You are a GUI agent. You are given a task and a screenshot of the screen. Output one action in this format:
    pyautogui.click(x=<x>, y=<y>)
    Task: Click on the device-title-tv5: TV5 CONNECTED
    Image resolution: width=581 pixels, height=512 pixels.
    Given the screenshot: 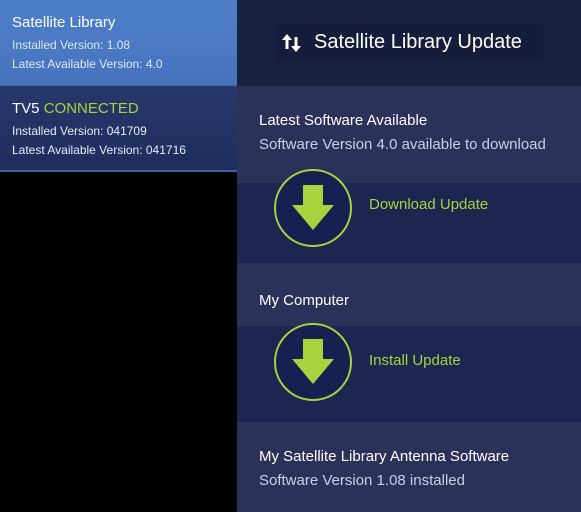 What is the action you would take?
    pyautogui.click(x=75, y=108)
    